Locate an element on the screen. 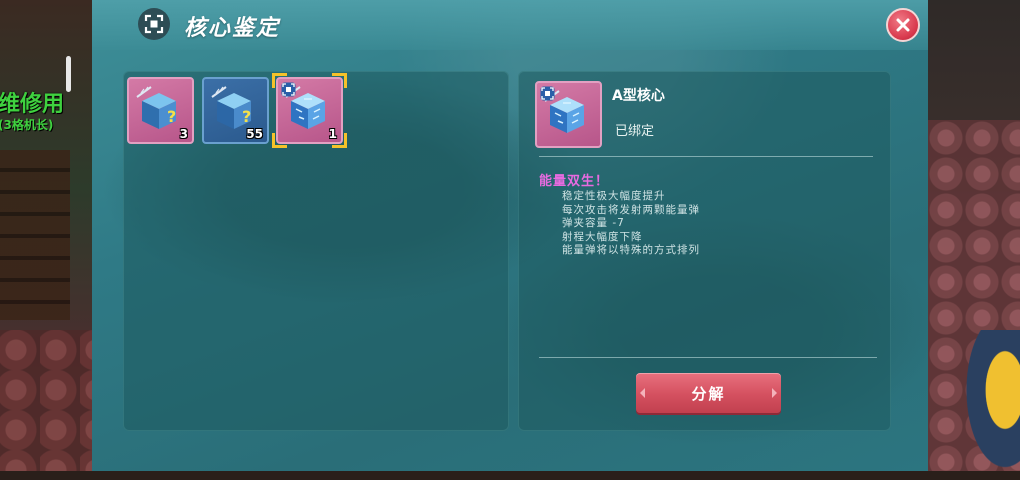 This screenshot has width=1020, height=480. bookshelf is located at coordinates (35, 235).